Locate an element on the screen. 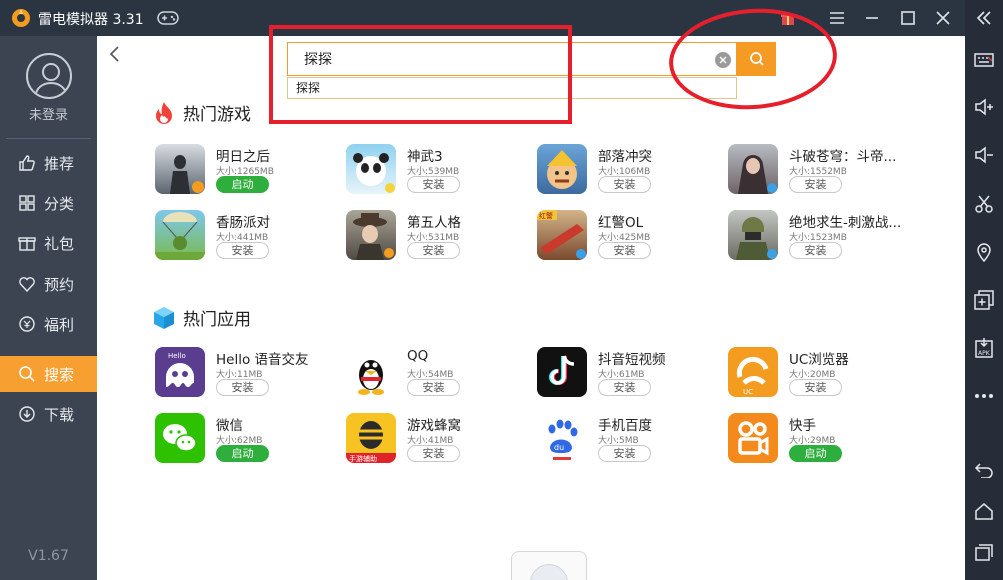 The height and width of the screenshot is (580, 1003). sidebar-item-label: 福利 is located at coordinates (59, 324).